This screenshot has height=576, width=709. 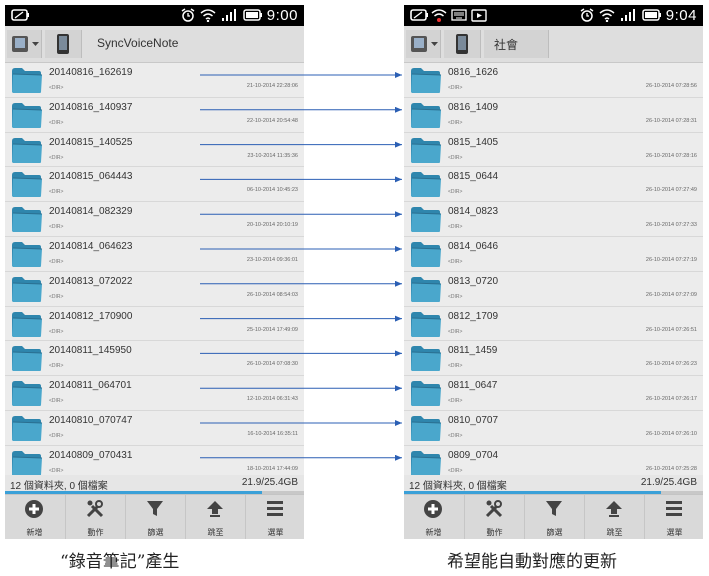 I want to click on left-caption: “錄音筆記”產生, so click(x=120, y=562).